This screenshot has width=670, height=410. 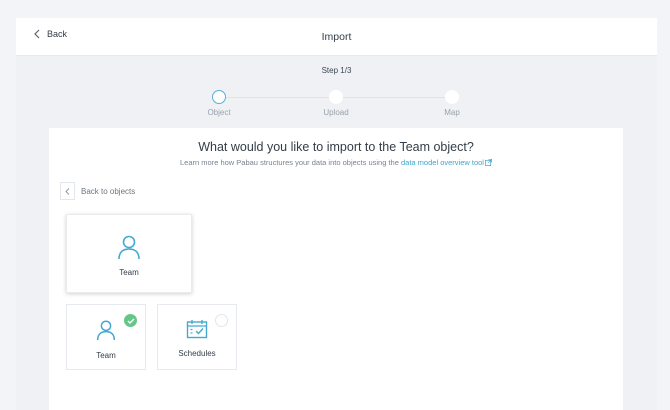 What do you see at coordinates (336, 70) in the screenshot?
I see `step-counter: Step 1/3` at bounding box center [336, 70].